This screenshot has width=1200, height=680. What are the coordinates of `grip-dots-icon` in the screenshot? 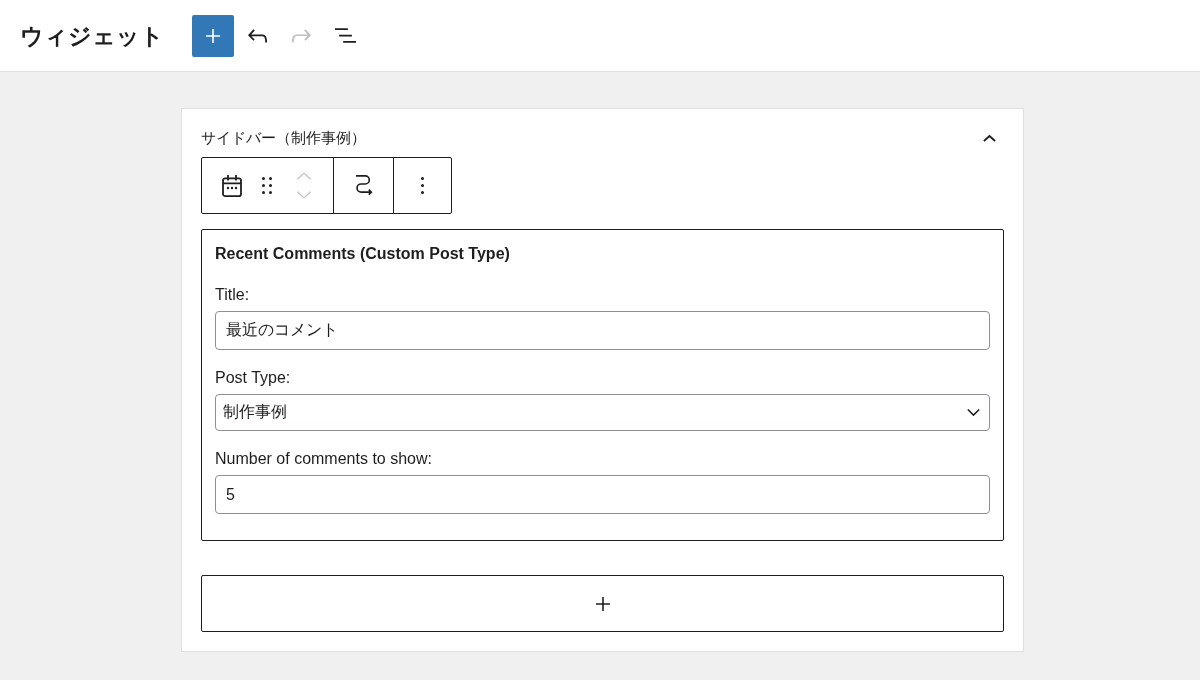 It's located at (267, 185).